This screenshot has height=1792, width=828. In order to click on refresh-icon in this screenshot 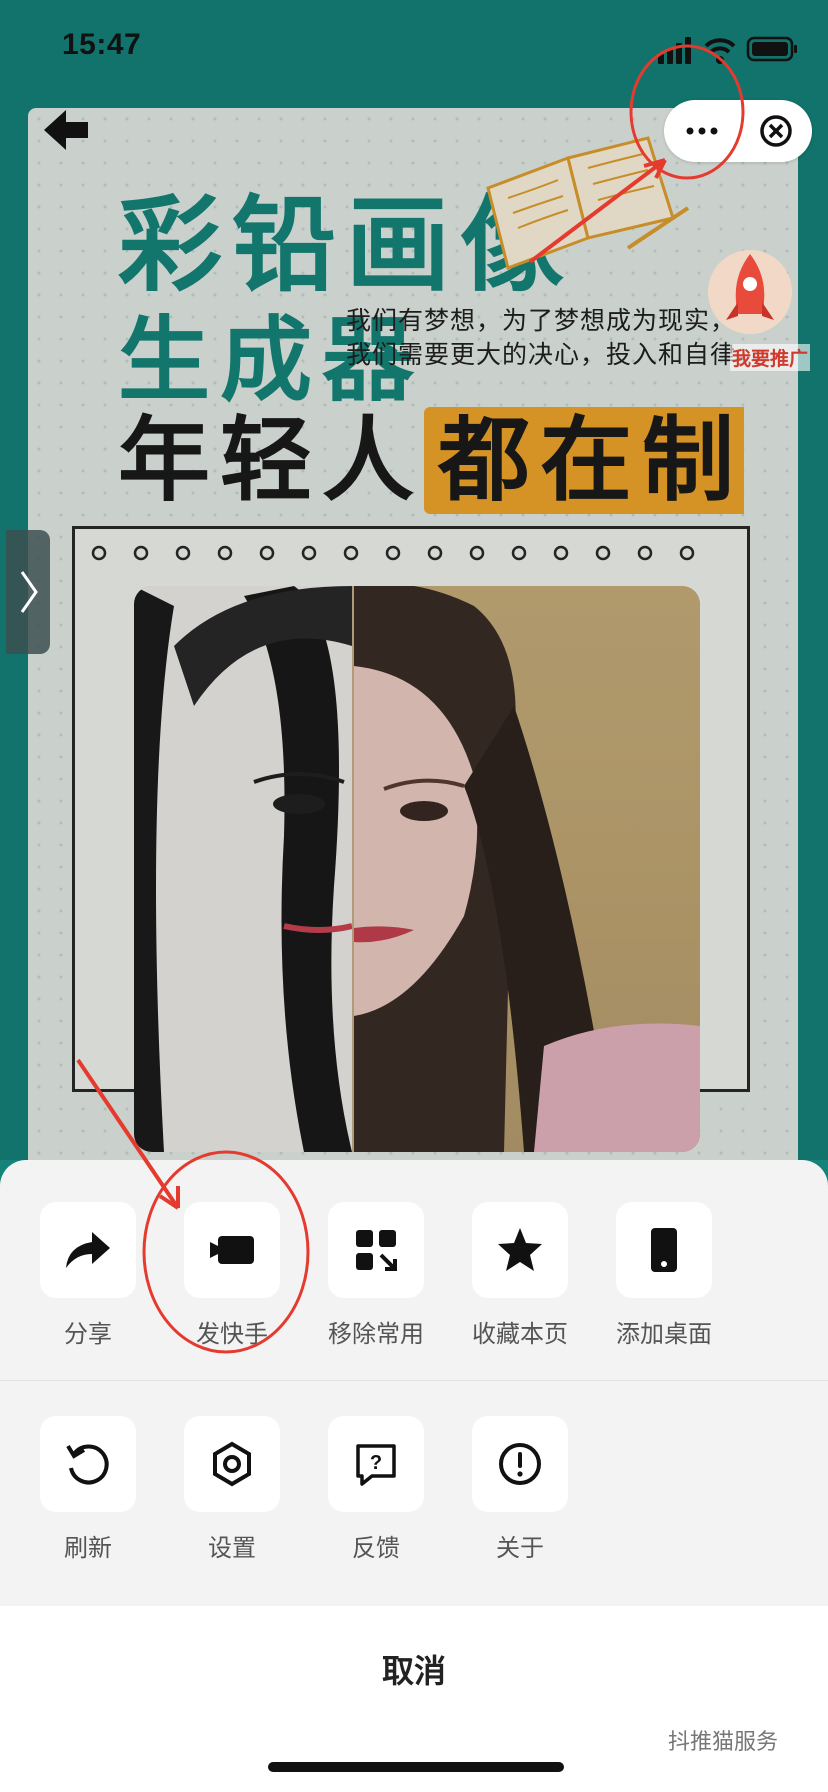, I will do `click(87, 1464)`.